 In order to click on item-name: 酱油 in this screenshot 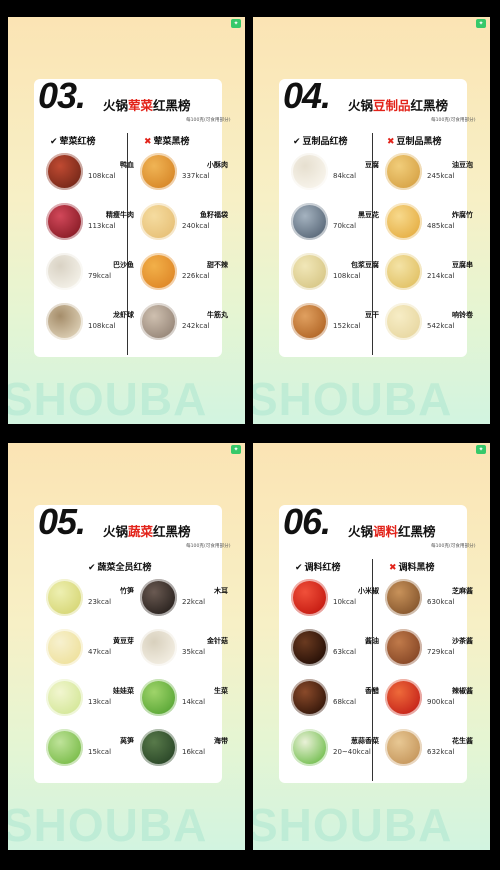, I will do `click(372, 641)`.